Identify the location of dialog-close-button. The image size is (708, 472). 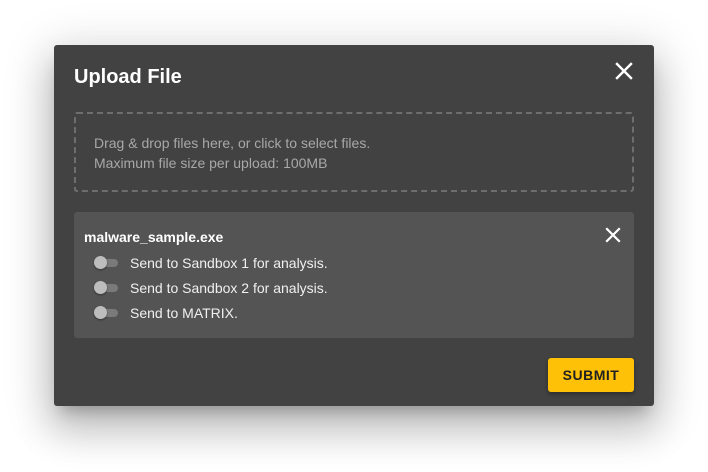
(624, 71).